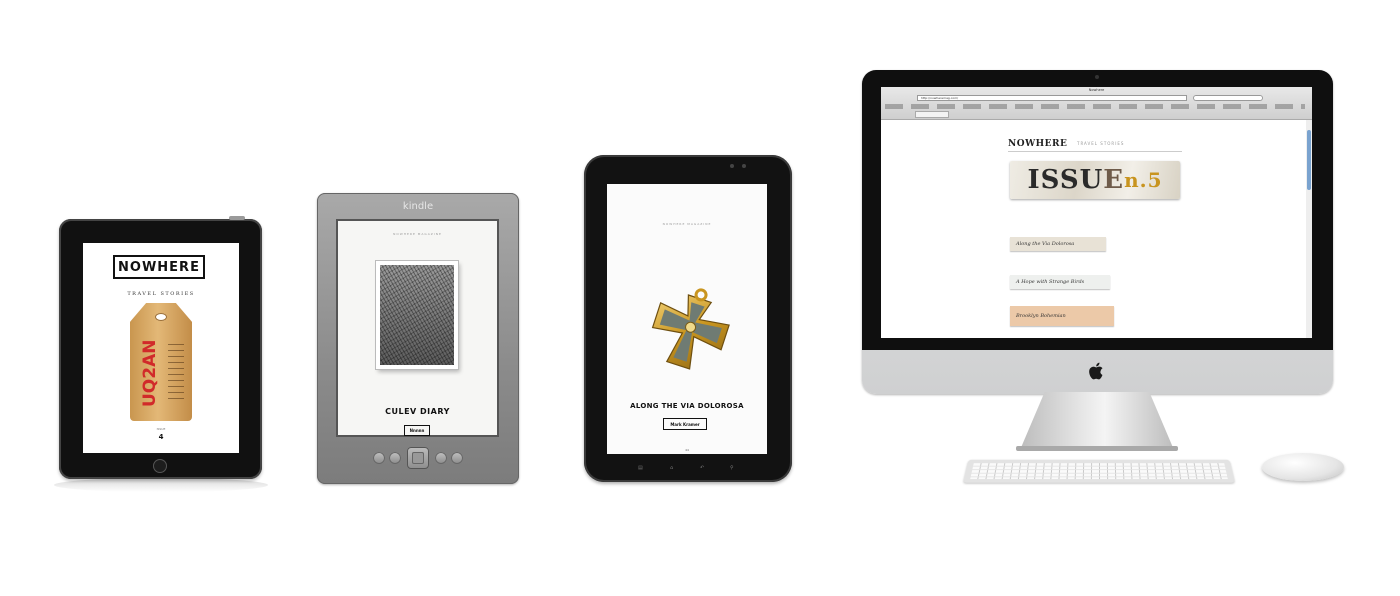  I want to click on ipad-home-button, so click(160, 466).